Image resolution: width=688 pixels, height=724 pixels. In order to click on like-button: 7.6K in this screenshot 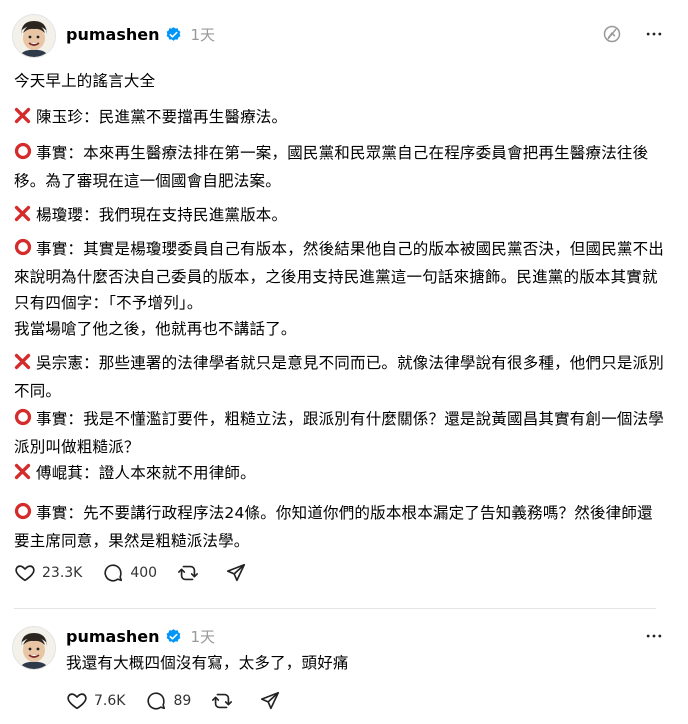, I will do `click(95, 701)`.